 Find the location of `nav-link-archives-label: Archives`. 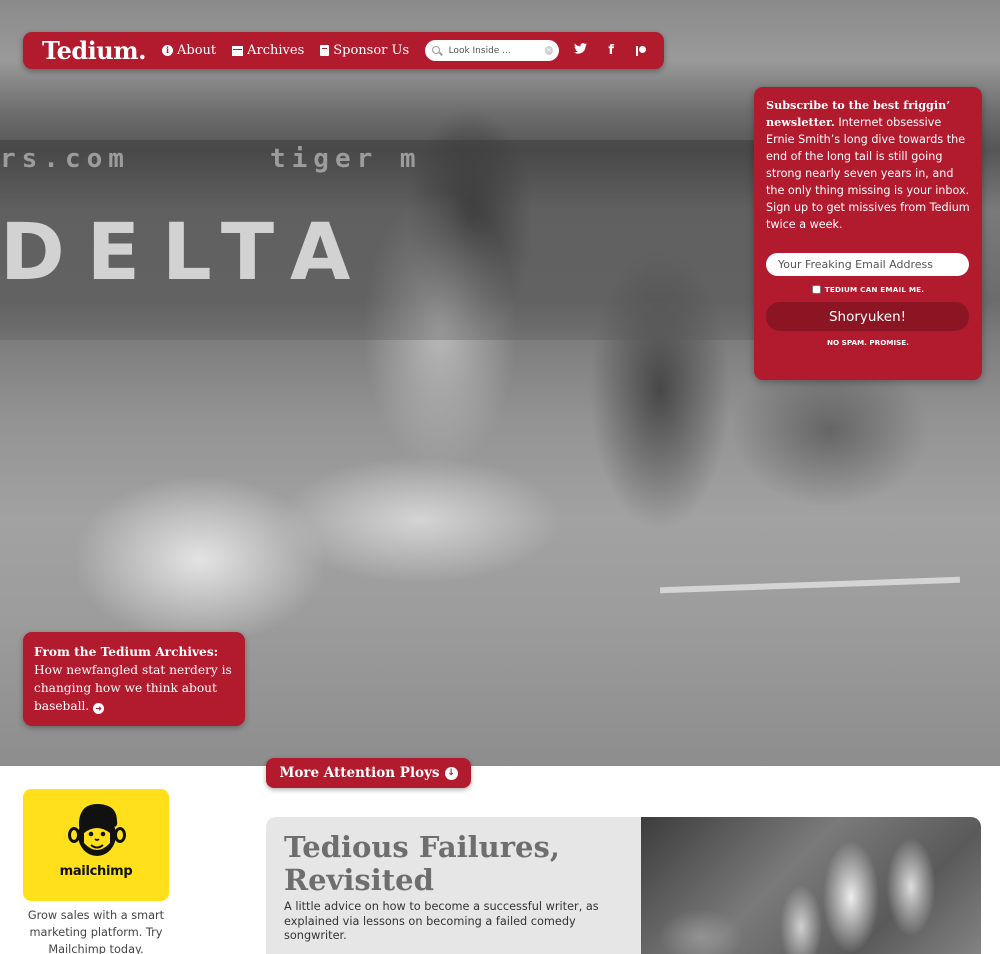

nav-link-archives-label: Archives is located at coordinates (276, 50).